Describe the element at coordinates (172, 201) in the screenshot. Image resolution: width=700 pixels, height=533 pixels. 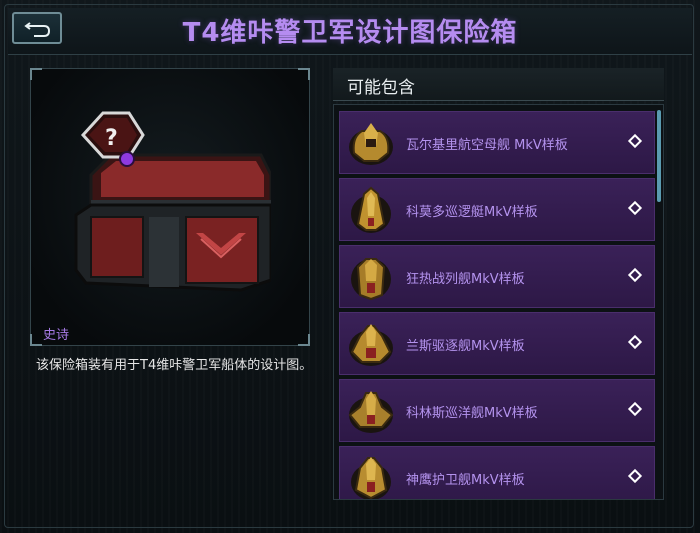
I see `blueprint-chest-image: ?` at that location.